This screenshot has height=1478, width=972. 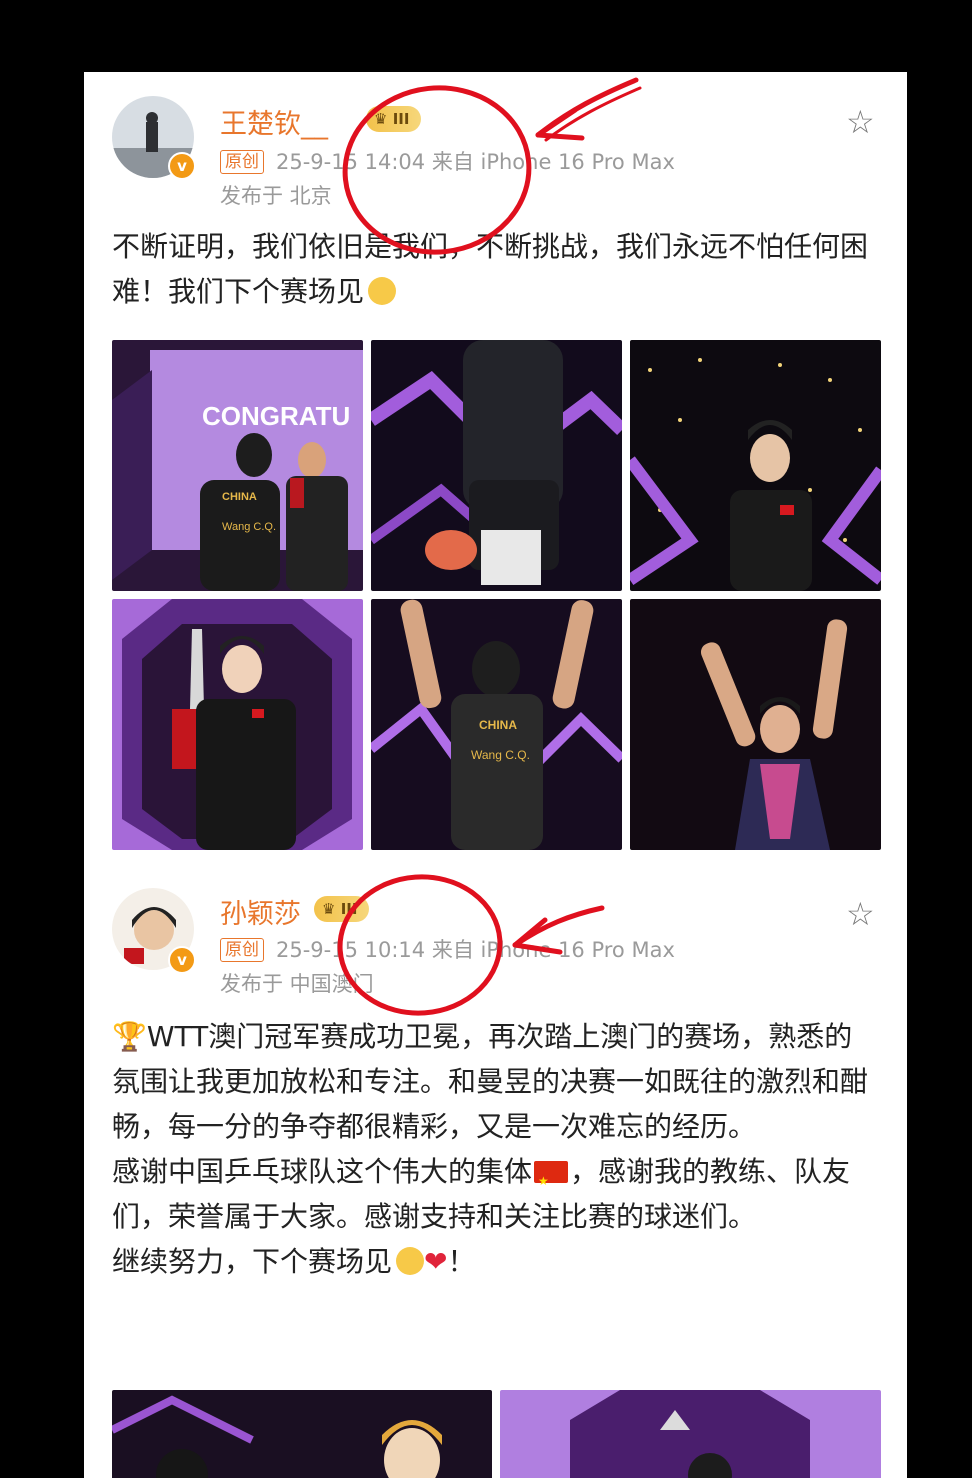 I want to click on datetime-source: 25-9-15 10:14 来自 iPhone 16 Pro Max, so click(x=475, y=950).